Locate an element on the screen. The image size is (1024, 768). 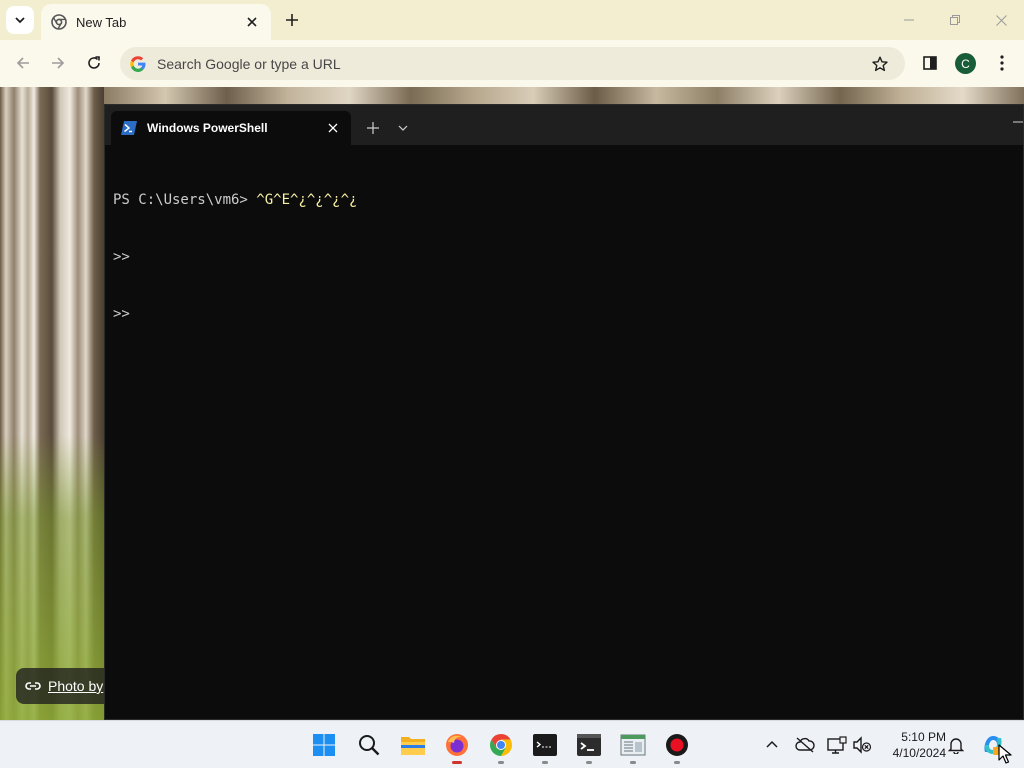
omnibox is located at coordinates (512, 63).